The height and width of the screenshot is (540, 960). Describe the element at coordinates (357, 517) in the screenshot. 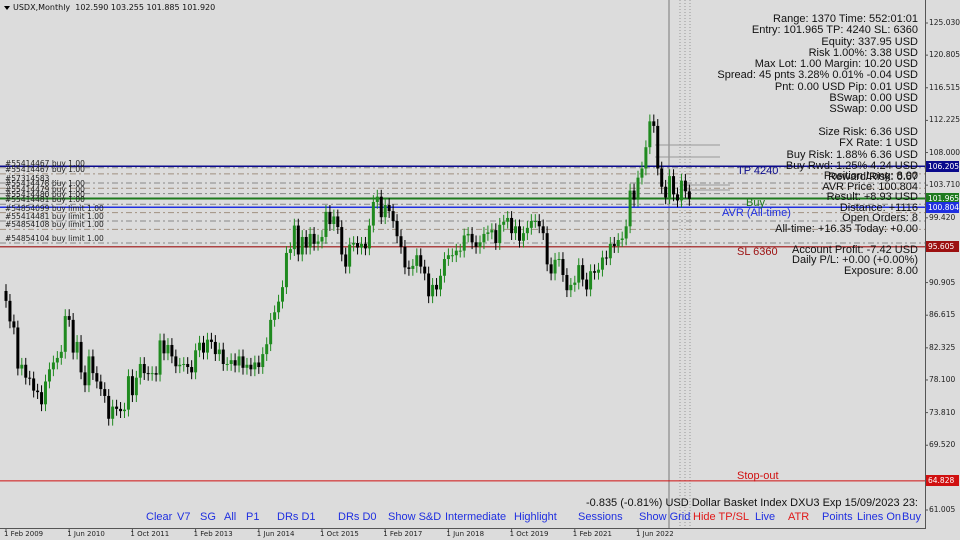

I see `button-drs-d0: DRs D0` at that location.